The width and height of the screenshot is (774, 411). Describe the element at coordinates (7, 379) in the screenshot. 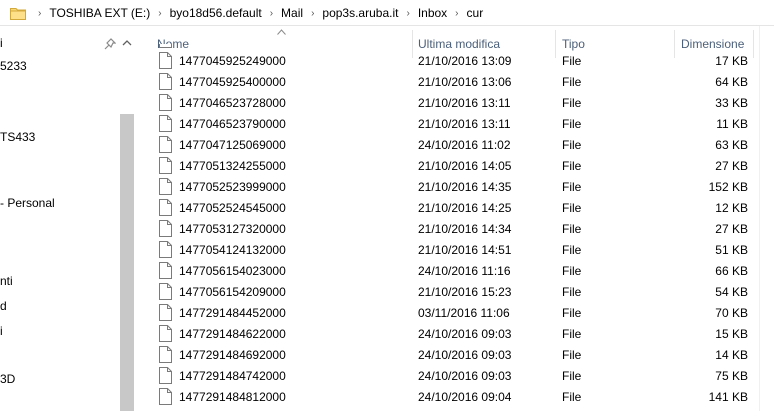

I see `nav-item: 3D` at that location.